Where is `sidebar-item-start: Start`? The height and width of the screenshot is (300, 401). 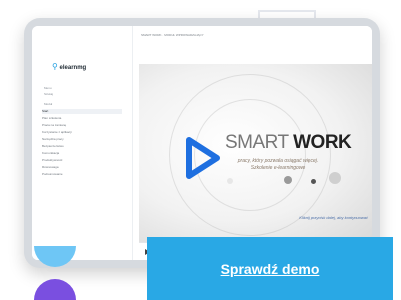 sidebar-item-start: Start is located at coordinates (82, 111).